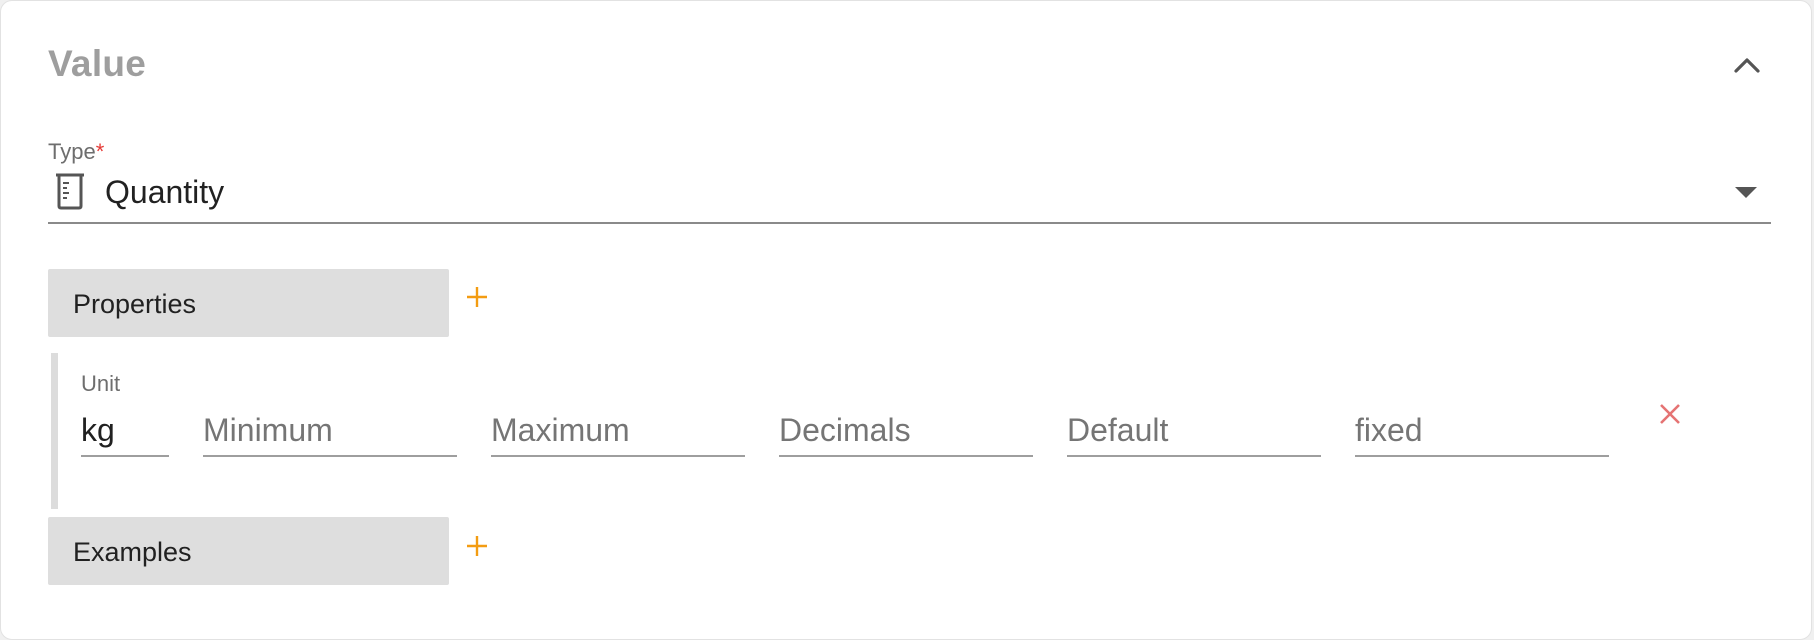  I want to click on chevron-up-icon, so click(1747, 65).